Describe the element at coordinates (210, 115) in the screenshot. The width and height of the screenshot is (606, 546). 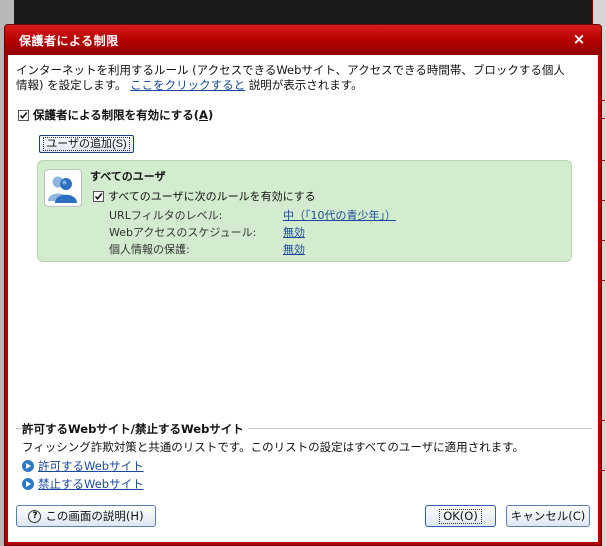
I see `enable-label-end: )` at that location.